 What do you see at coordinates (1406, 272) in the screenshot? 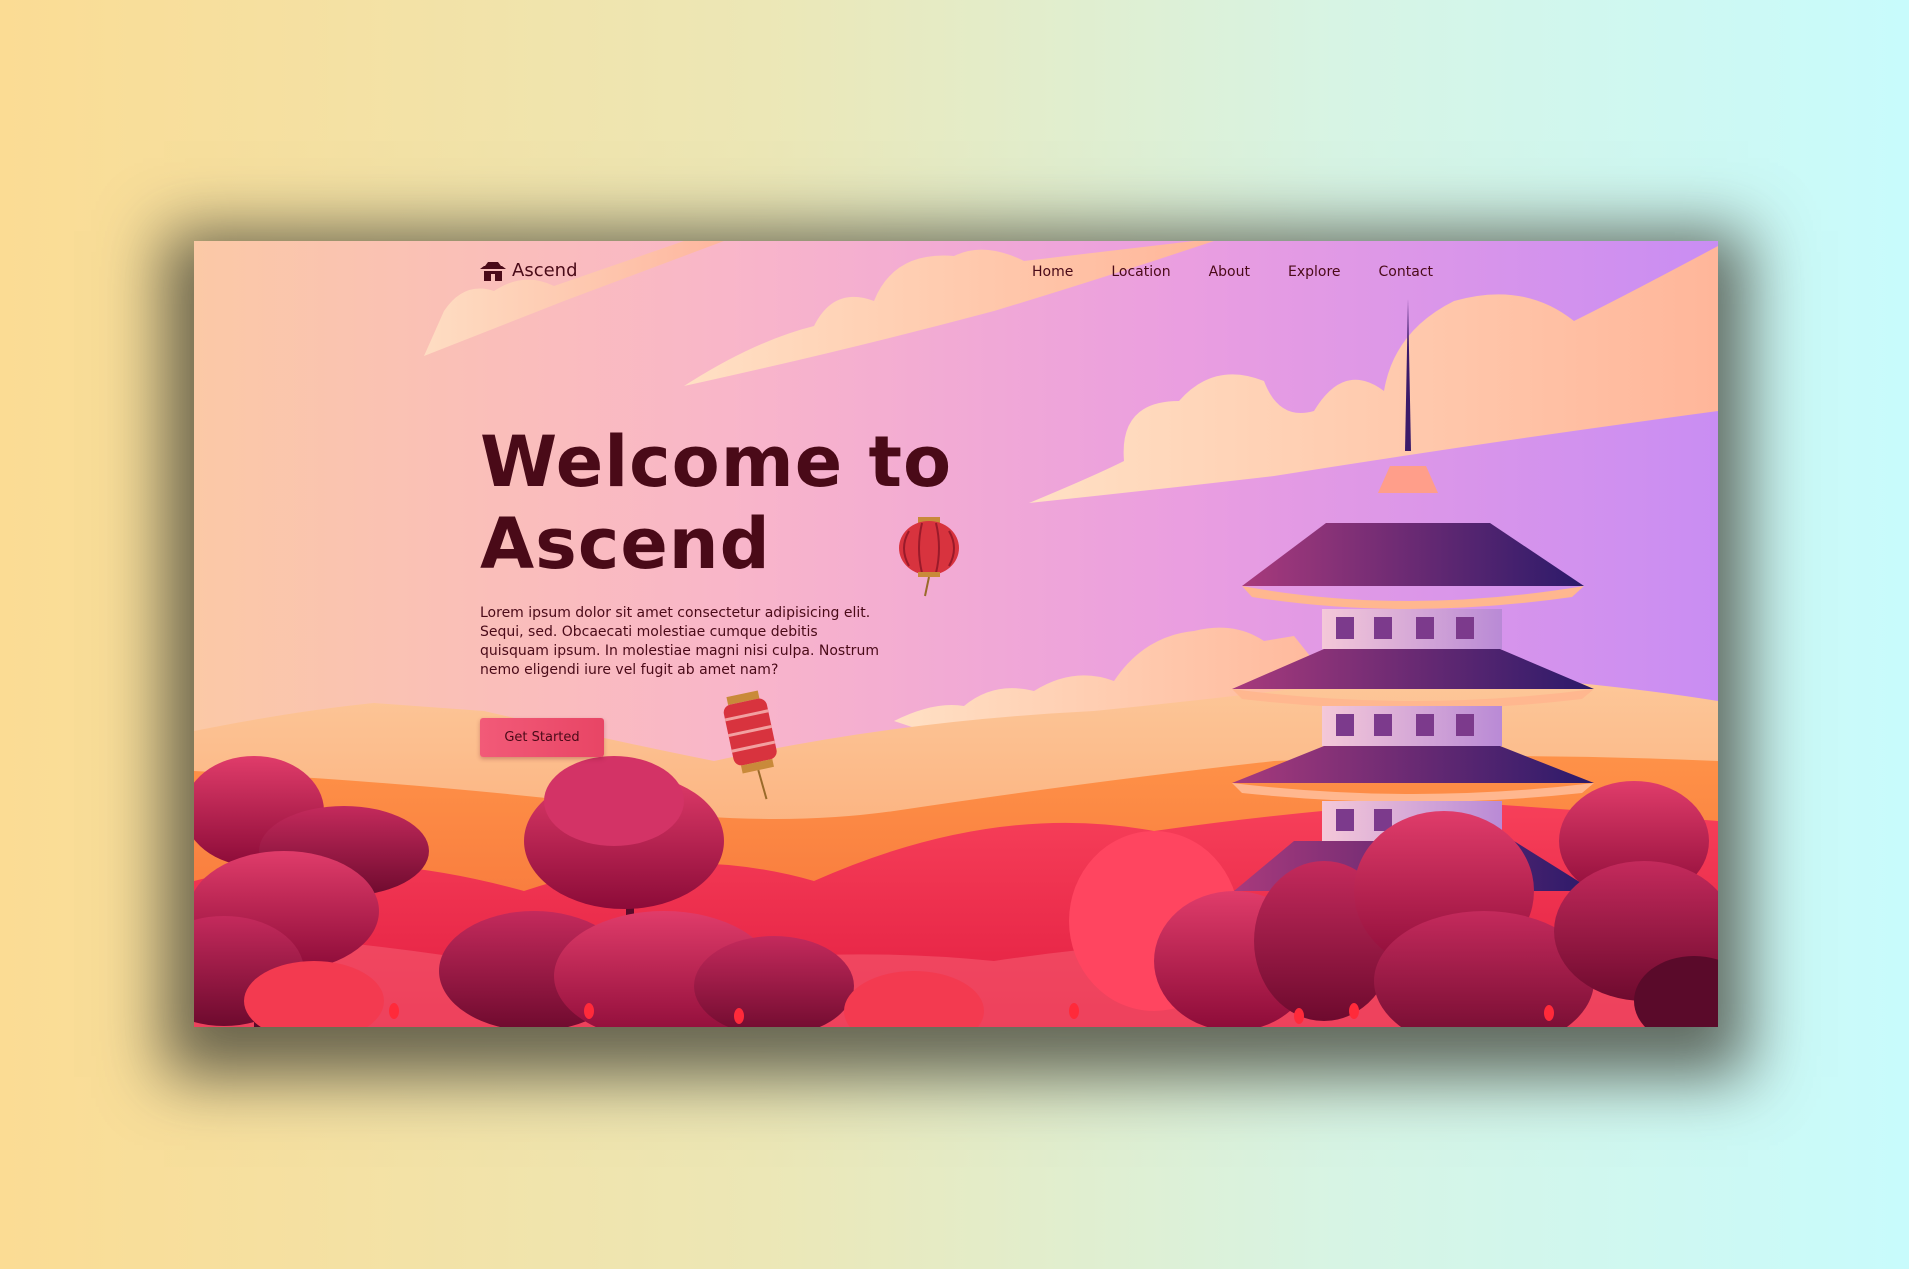
I see `nav-item-contact: Contact` at bounding box center [1406, 272].